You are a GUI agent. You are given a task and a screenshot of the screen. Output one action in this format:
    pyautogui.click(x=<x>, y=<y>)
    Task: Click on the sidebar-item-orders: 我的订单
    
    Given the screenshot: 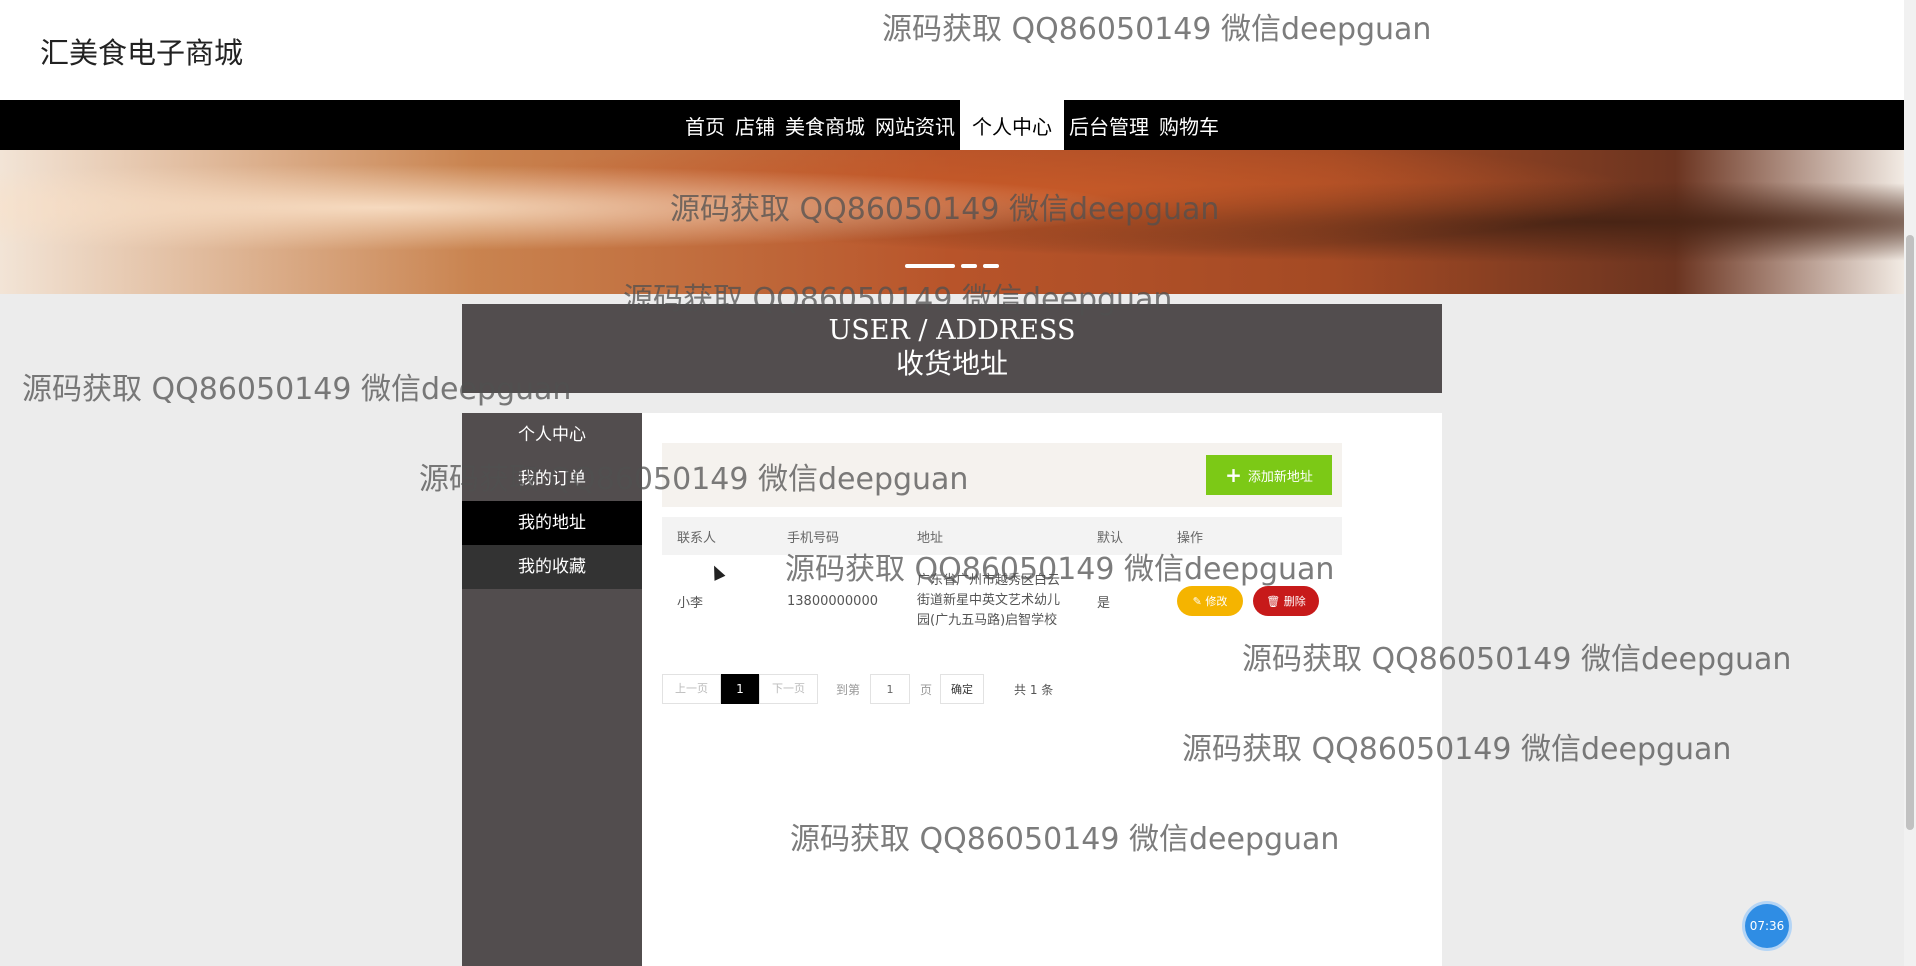 What is the action you would take?
    pyautogui.click(x=552, y=479)
    